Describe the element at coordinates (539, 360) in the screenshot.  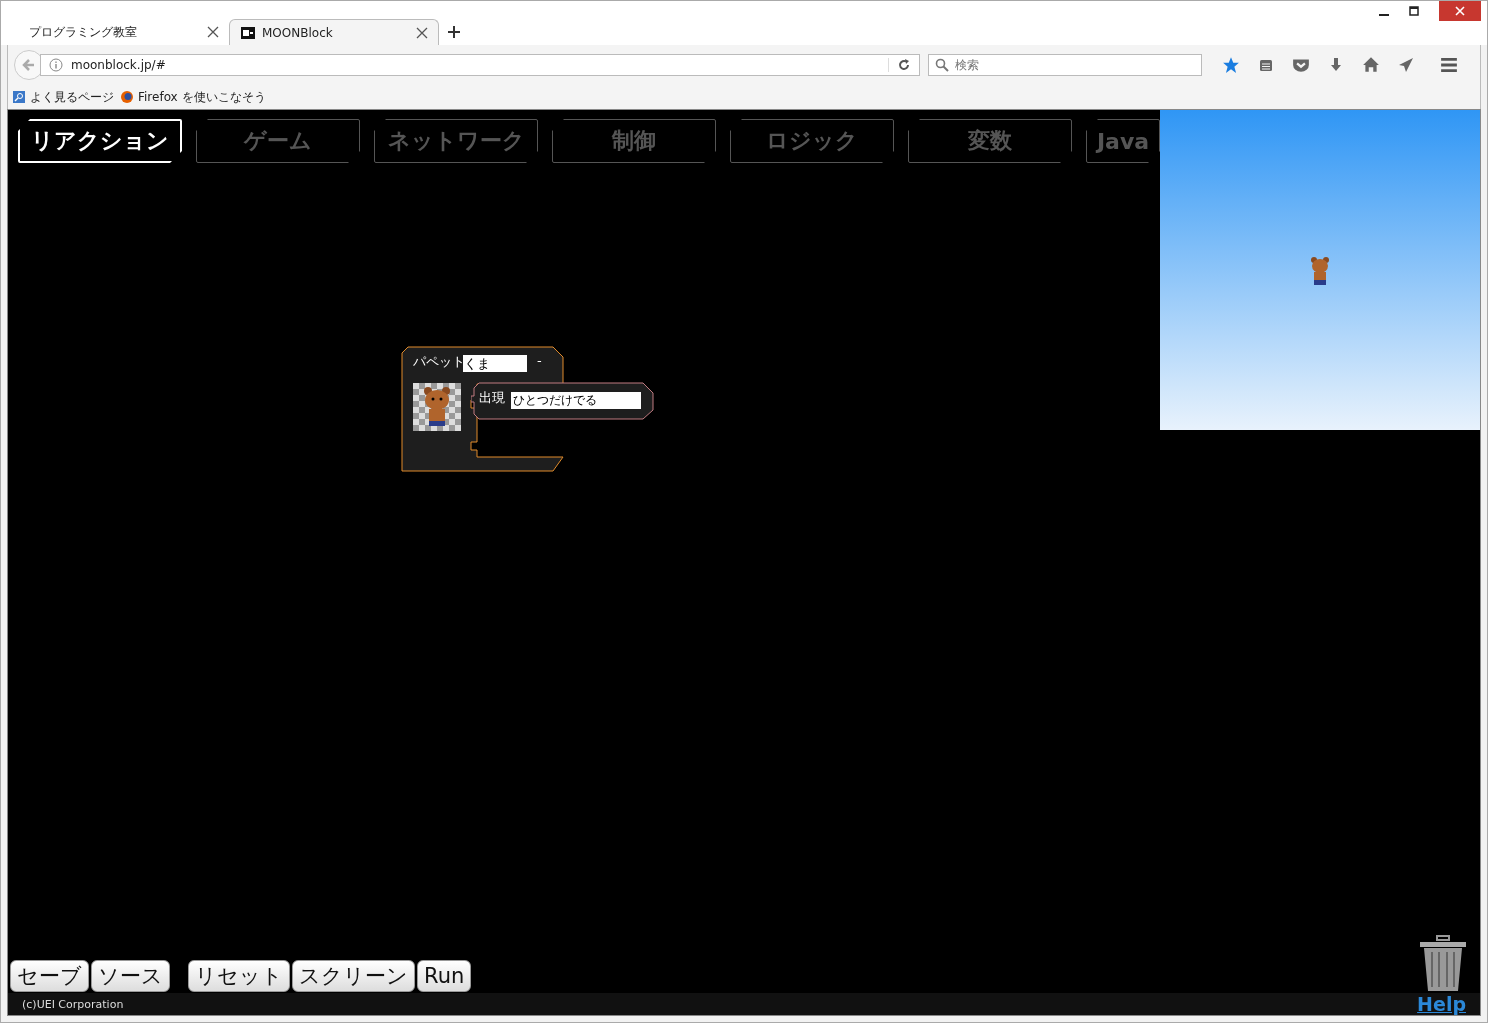
I see `collapse-toggle: -` at that location.